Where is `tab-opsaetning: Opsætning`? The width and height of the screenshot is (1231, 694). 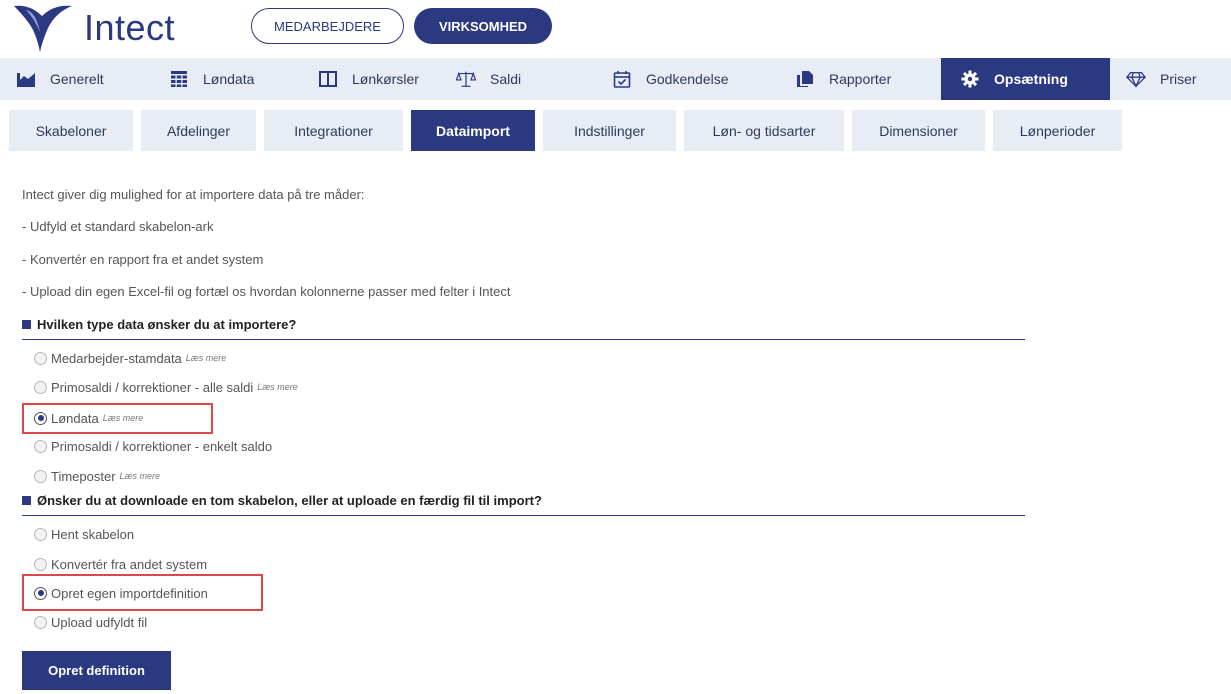 tab-opsaetning: Opsætning is located at coordinates (1025, 79).